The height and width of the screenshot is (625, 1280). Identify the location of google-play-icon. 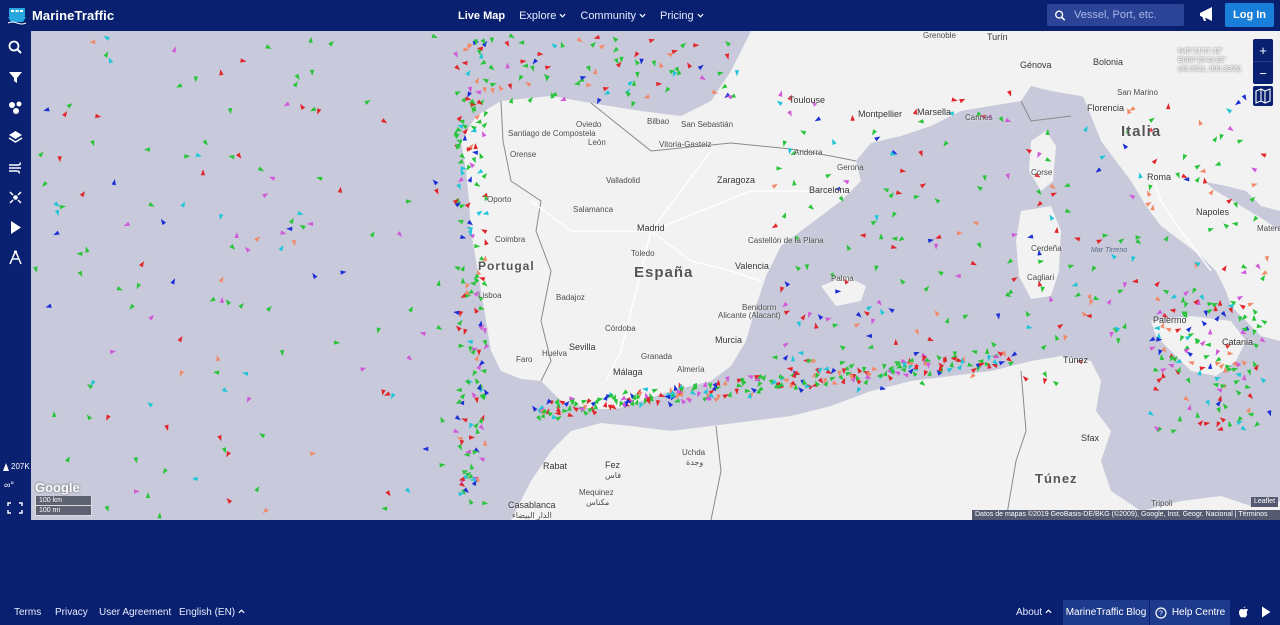
(1266, 612).